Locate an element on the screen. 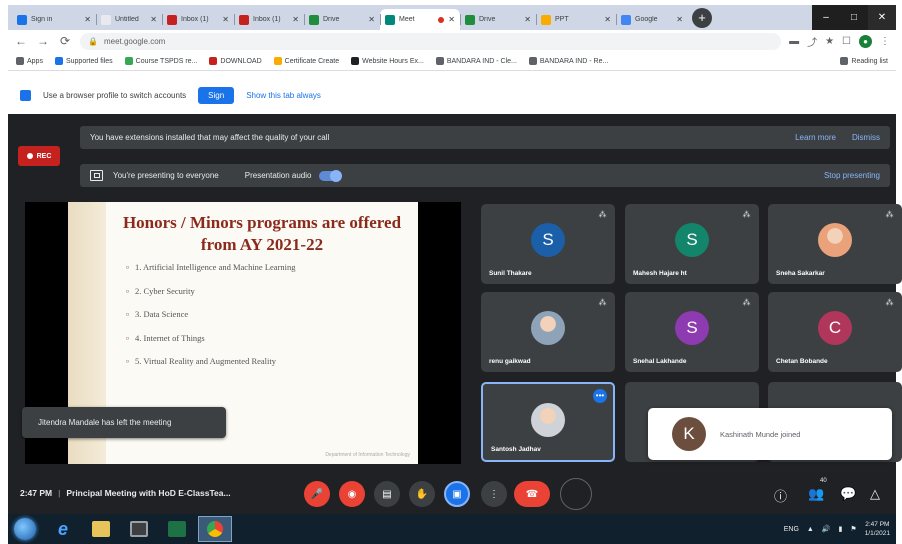 The height and width of the screenshot is (544, 902). camera-indicator-icon: ▬ is located at coordinates (794, 41).